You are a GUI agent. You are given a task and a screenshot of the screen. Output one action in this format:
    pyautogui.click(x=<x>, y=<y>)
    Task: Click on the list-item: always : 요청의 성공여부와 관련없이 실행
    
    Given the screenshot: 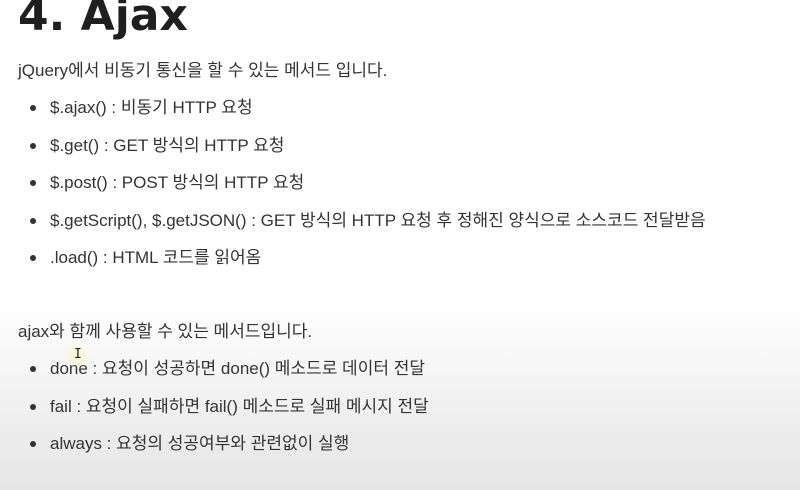 What is the action you would take?
    pyautogui.click(x=214, y=451)
    